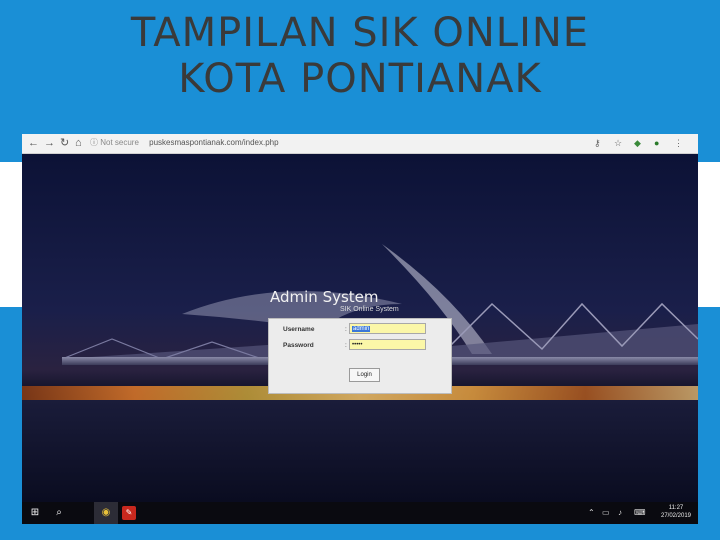  What do you see at coordinates (360, 33) in the screenshot?
I see `slide-title-line1: TAMPILAN SIK ONLINE` at bounding box center [360, 33].